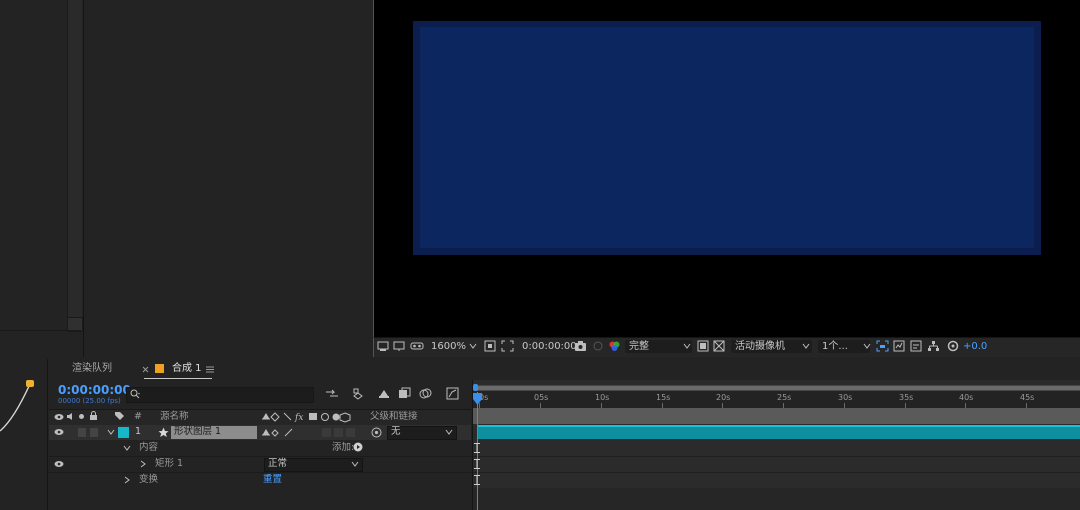  Describe the element at coordinates (477, 448) in the screenshot. I see `property-bar-marker-icon` at that location.